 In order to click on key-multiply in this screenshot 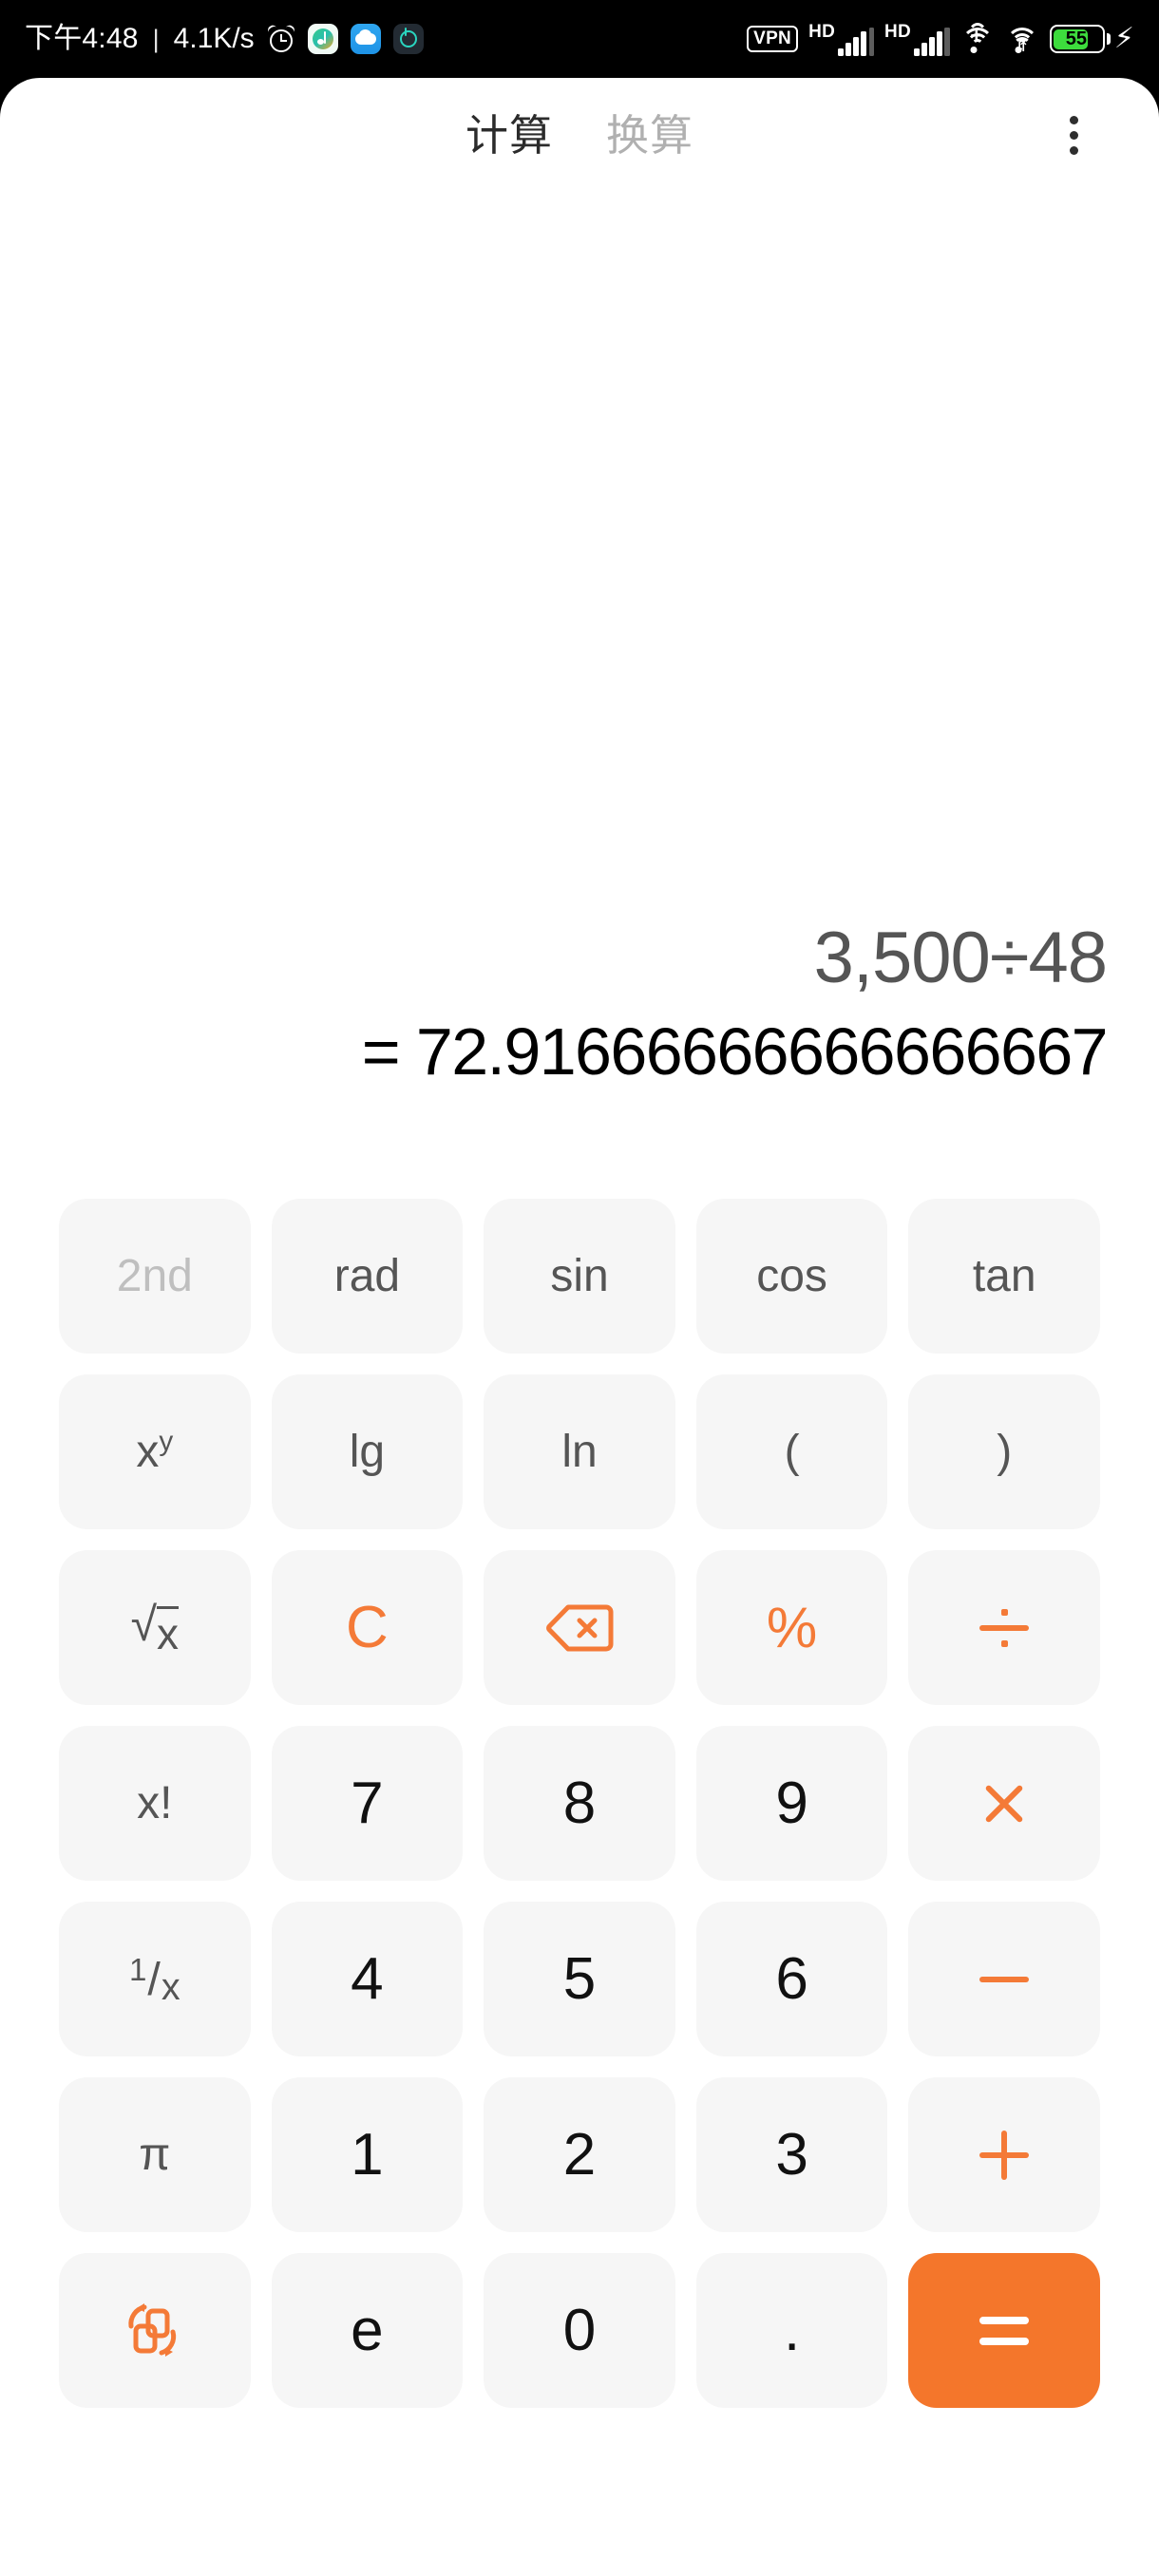, I will do `click(1004, 1803)`.